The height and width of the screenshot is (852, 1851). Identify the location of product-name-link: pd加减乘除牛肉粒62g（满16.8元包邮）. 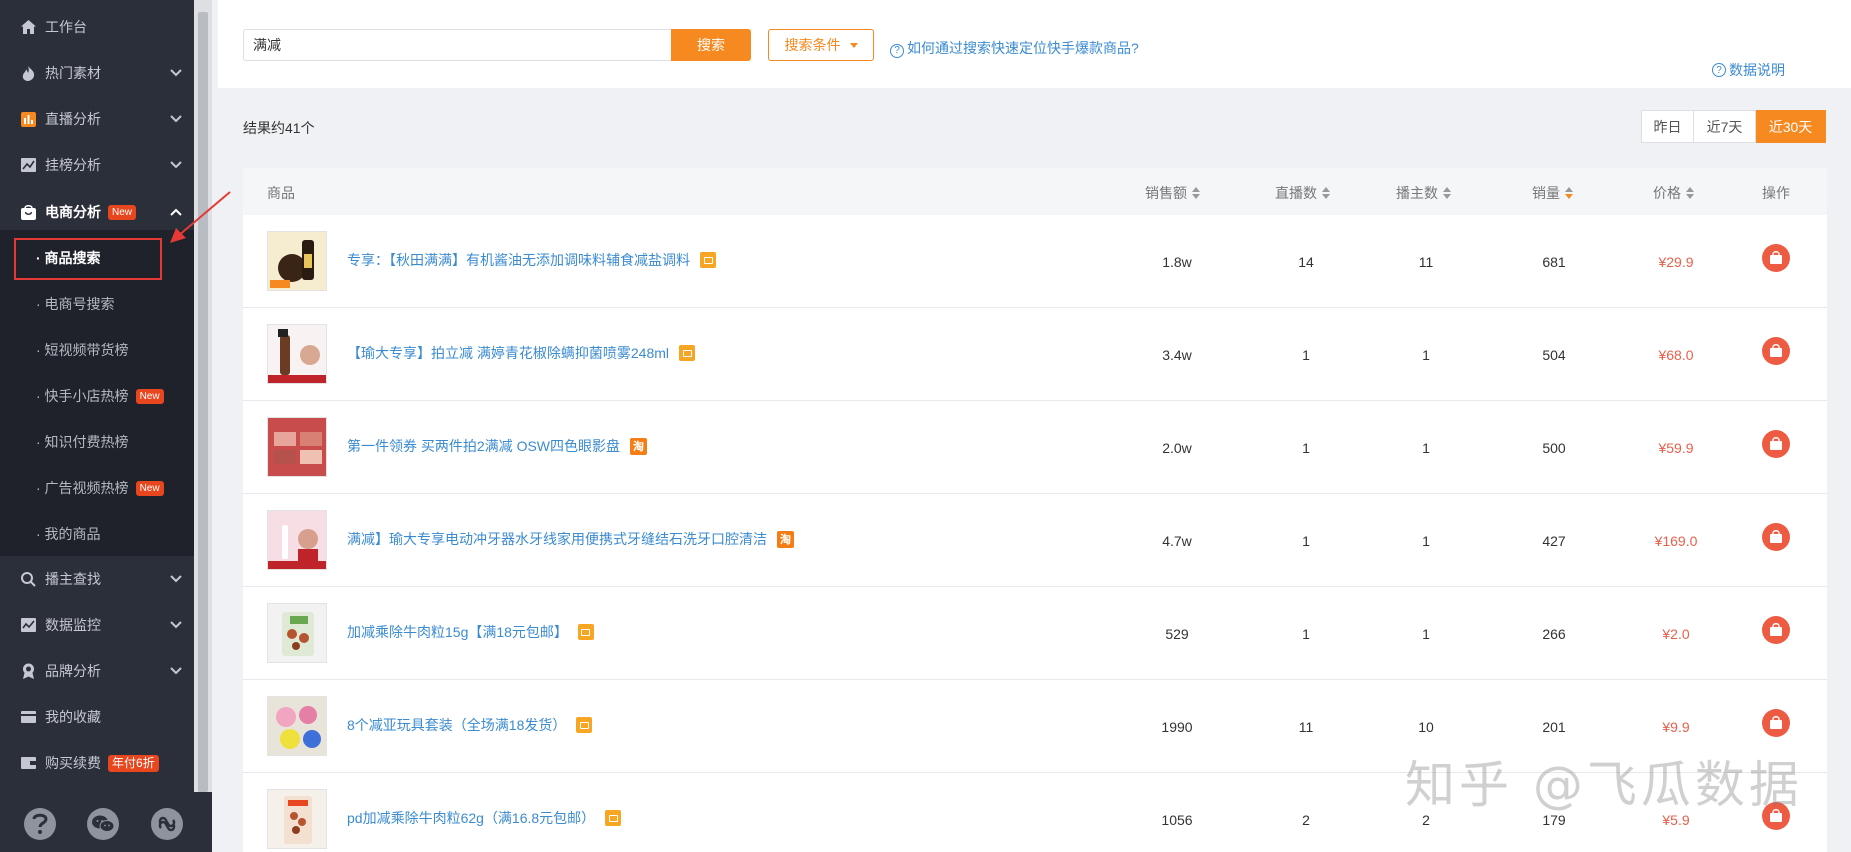
(484, 818).